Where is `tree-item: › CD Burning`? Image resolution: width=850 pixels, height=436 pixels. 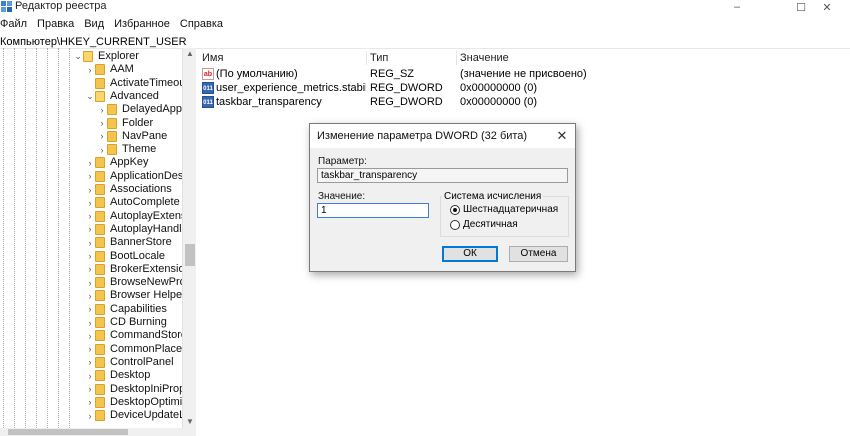
tree-item: › CD Burning is located at coordinates (126, 322).